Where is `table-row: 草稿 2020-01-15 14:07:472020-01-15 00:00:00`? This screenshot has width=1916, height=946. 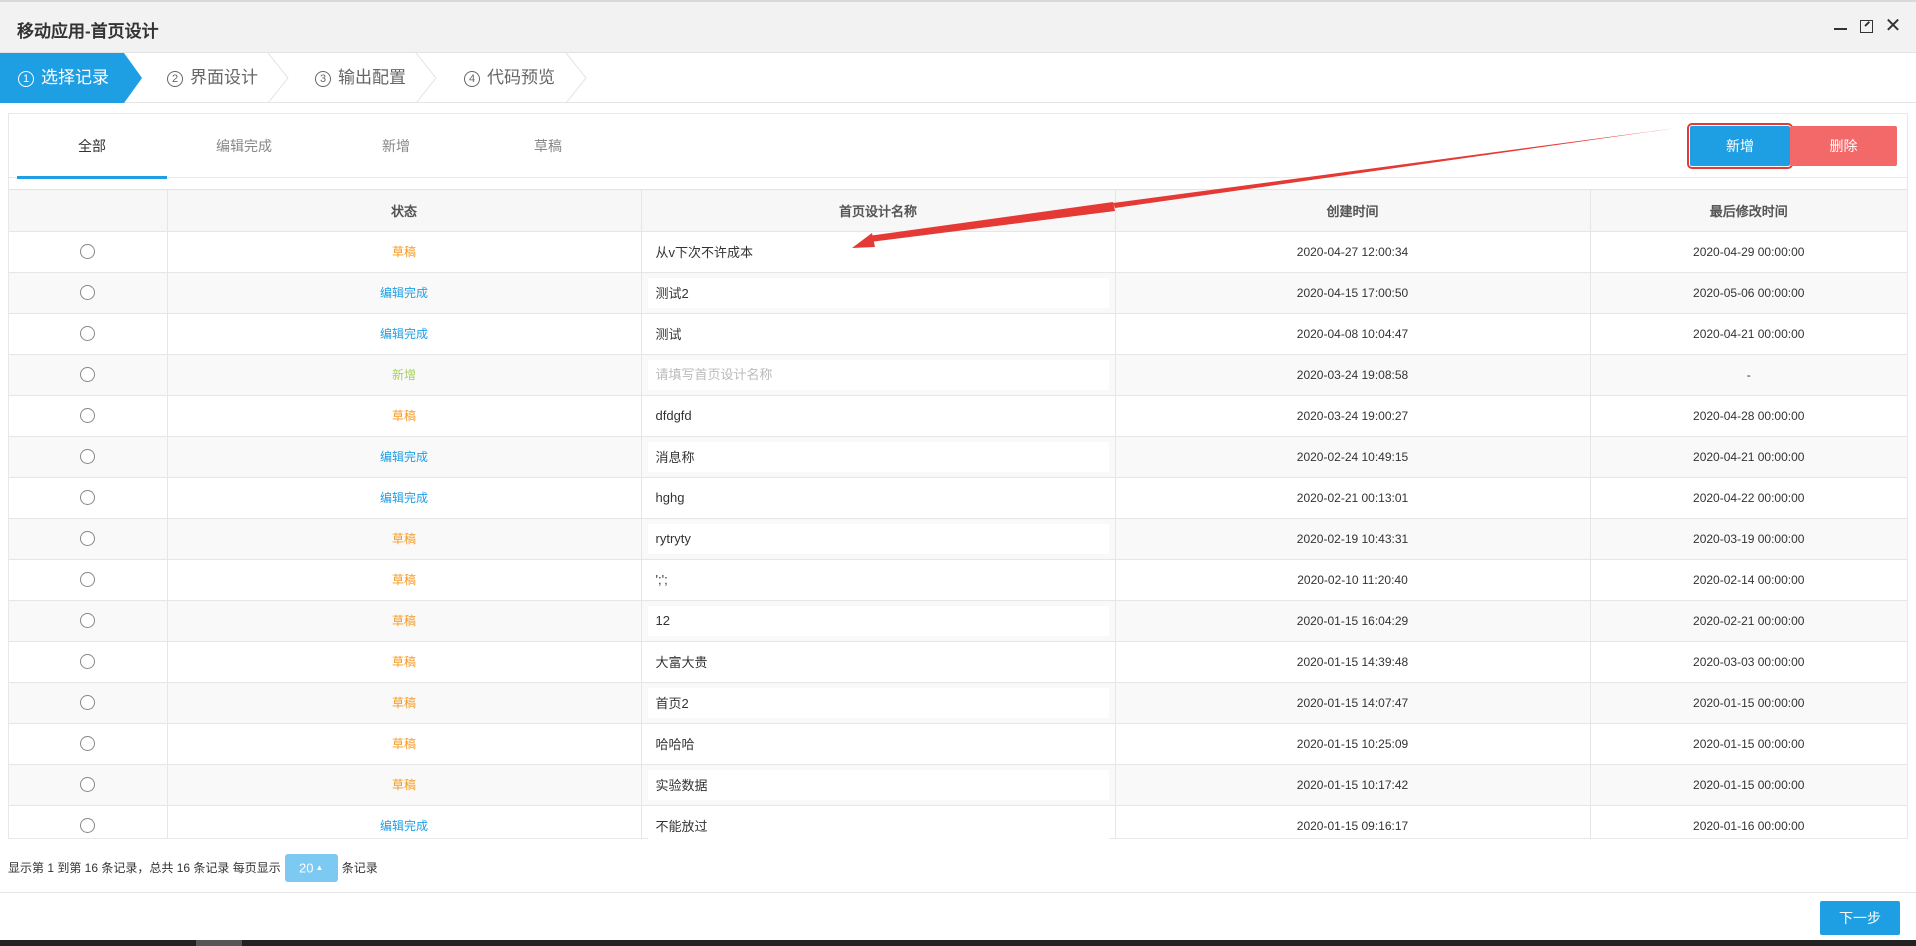 table-row: 草稿 2020-01-15 14:07:472020-01-15 00:00:00 is located at coordinates (958, 703).